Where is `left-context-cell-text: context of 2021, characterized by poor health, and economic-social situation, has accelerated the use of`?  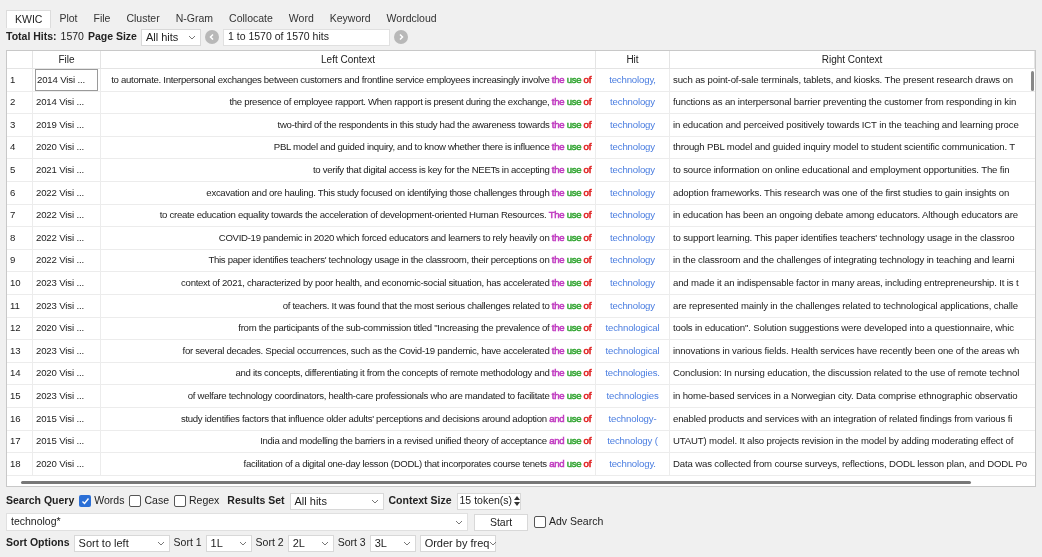
left-context-cell-text: context of 2021, characterized by poor health, and economic-social situation, has accelerated the use of is located at coordinates (386, 282).